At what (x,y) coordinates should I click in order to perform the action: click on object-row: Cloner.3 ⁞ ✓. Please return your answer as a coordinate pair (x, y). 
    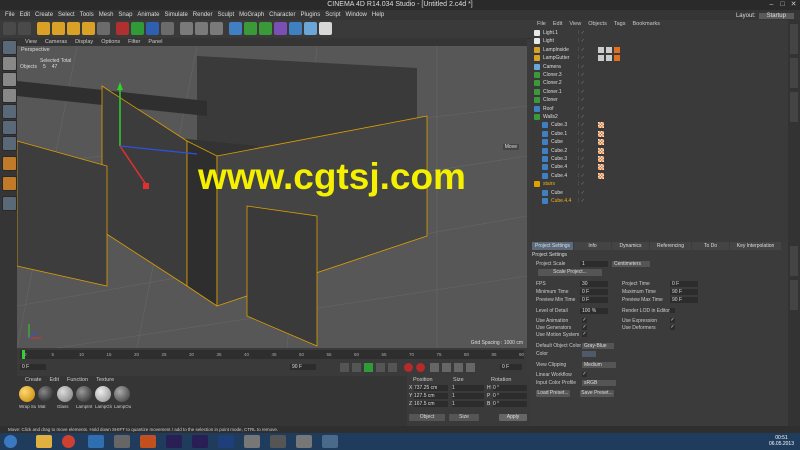
    Looking at the image, I should click on (658, 75).